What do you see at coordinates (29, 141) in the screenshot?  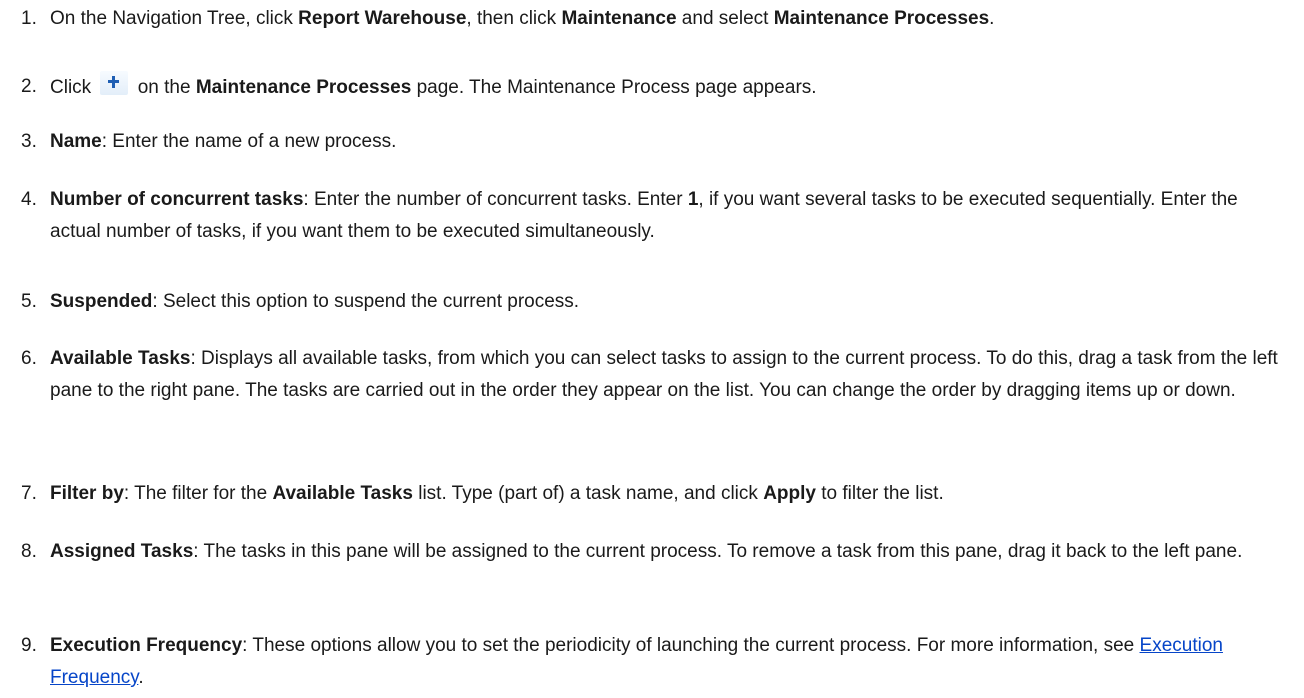 I see `step-number: 3.` at bounding box center [29, 141].